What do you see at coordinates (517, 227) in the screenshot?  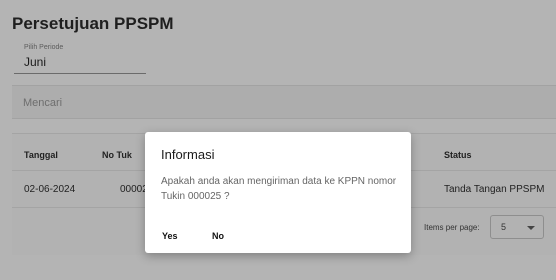 I see `items-per-page-select: 5` at bounding box center [517, 227].